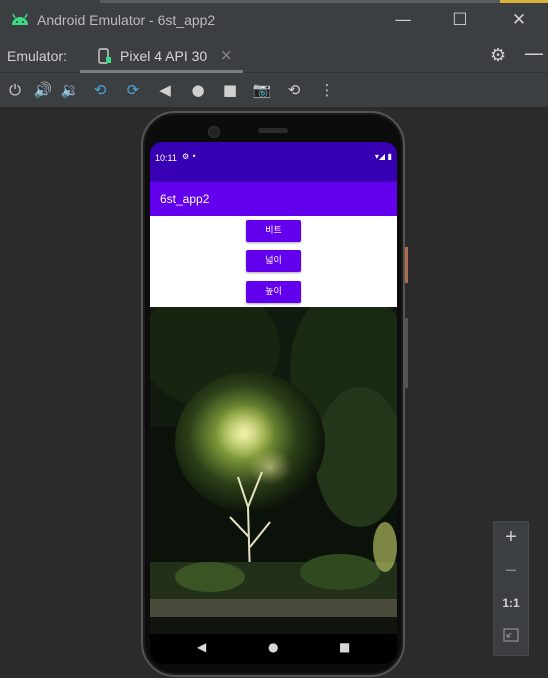  I want to click on rotate-left-icon: ⟲, so click(100, 90).